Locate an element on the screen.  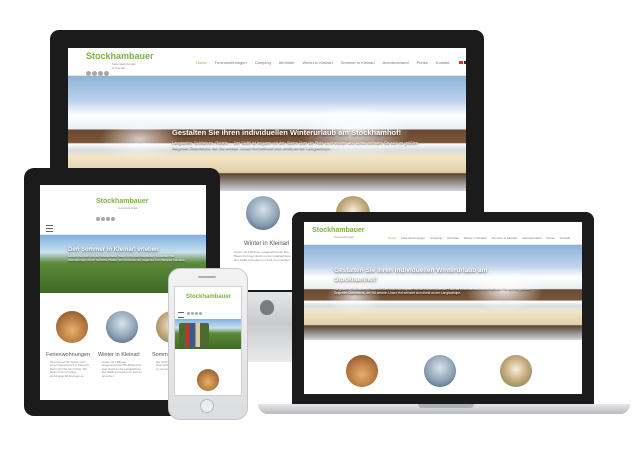
phone-brand-dots-icon is located at coordinates (194, 311).